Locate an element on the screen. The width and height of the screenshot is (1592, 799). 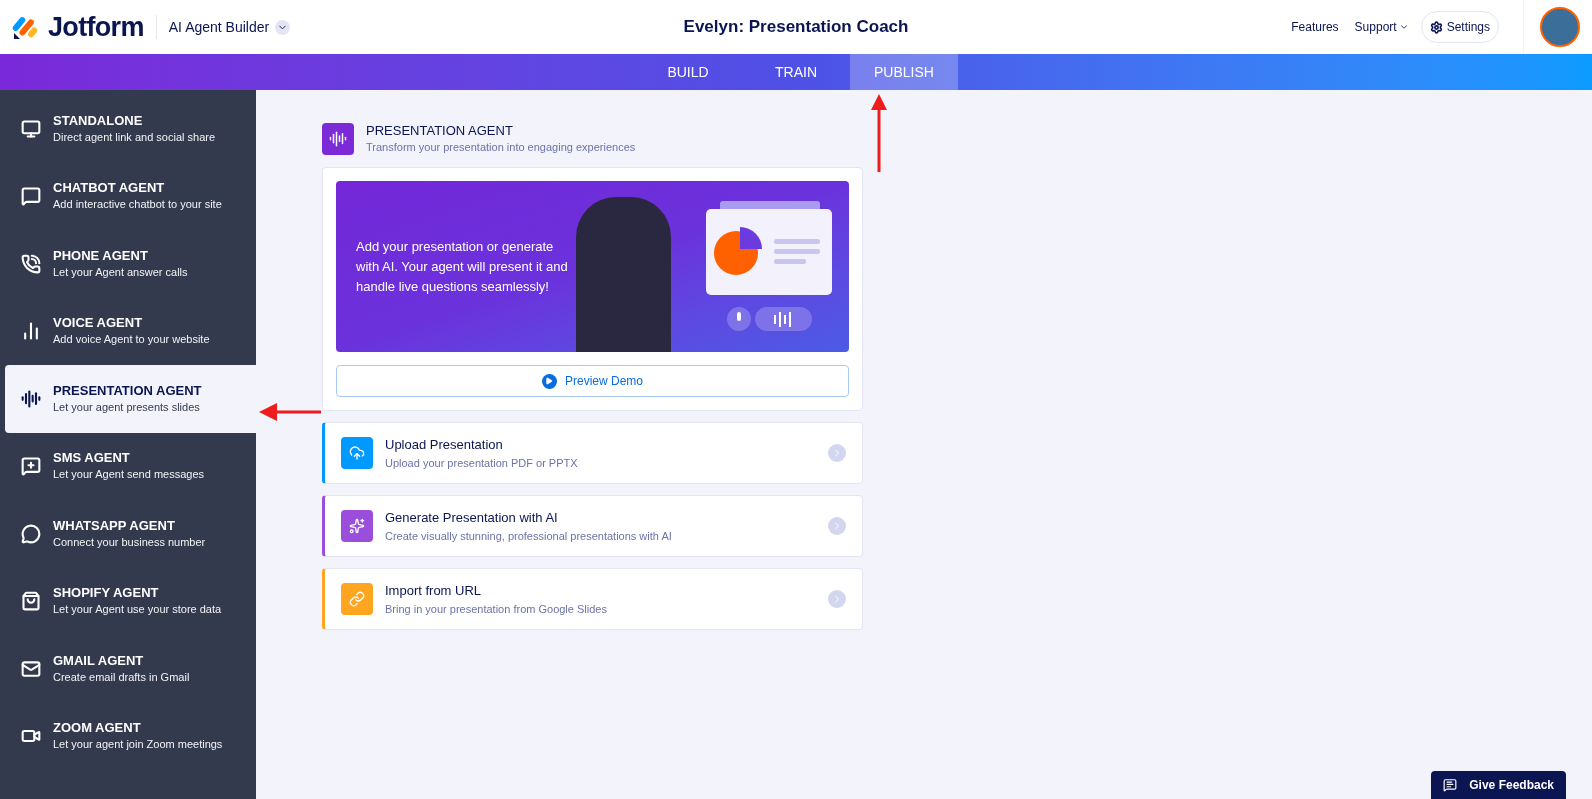
item-subtitle: Let your agent join Zoom meetings is located at coordinates (138, 745).